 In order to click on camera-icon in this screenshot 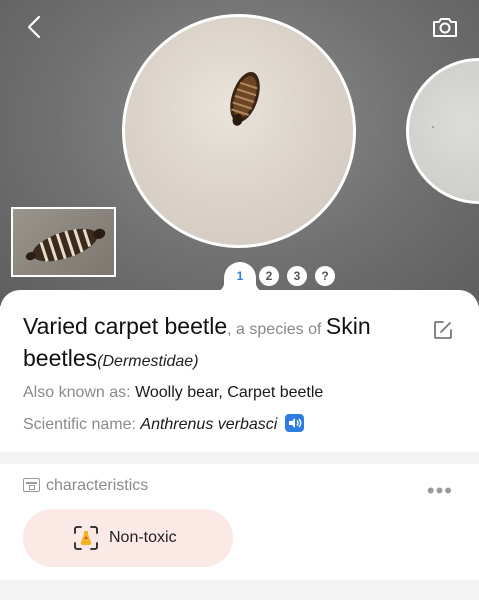, I will do `click(445, 27)`.